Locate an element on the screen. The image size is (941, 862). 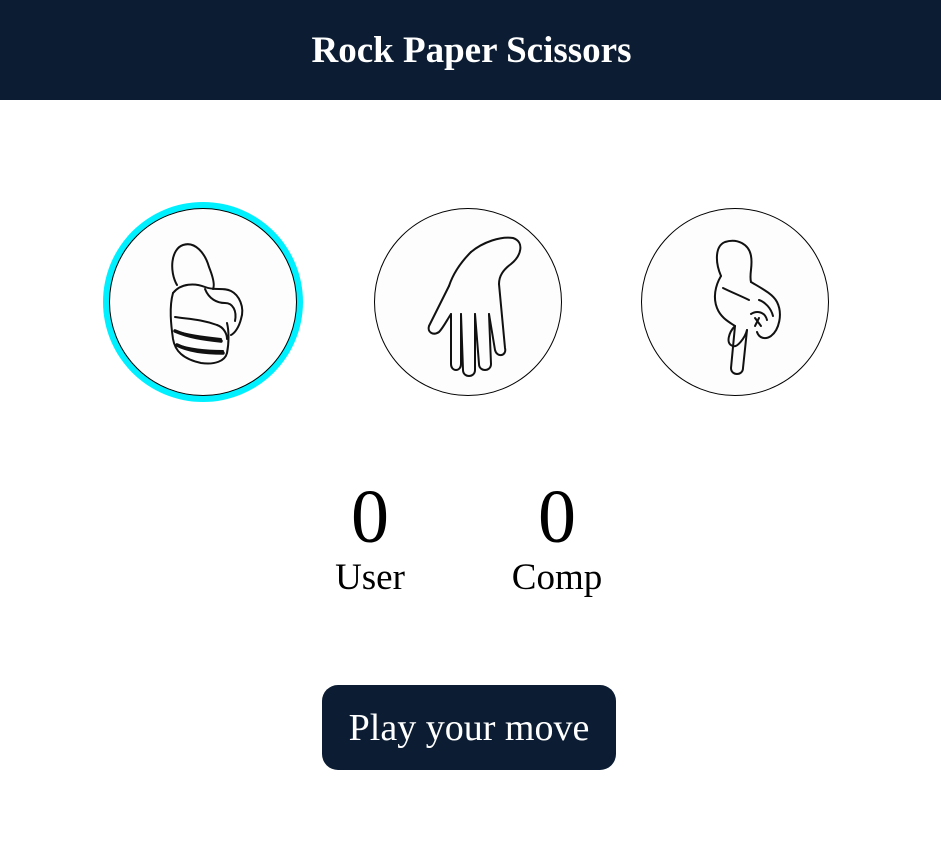
rock-choice-button is located at coordinates (203, 302).